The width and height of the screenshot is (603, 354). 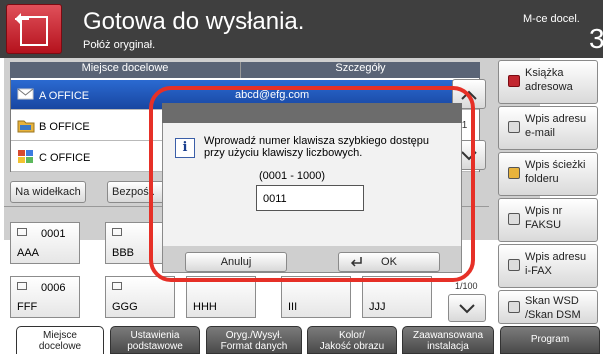 I want to click on row-name: B OFFICE, so click(x=64, y=127).